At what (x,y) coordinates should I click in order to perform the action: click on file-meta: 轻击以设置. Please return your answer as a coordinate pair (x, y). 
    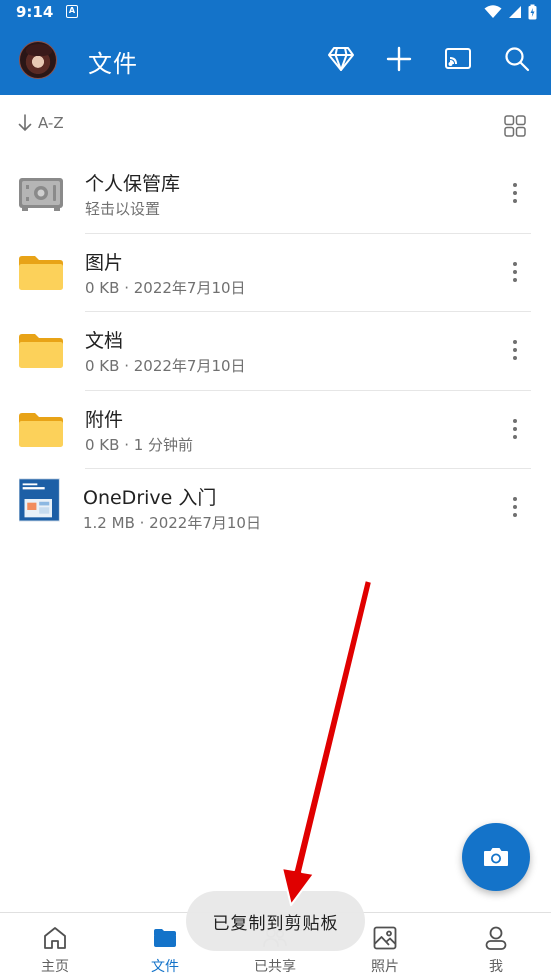
    Looking at the image, I should click on (123, 209).